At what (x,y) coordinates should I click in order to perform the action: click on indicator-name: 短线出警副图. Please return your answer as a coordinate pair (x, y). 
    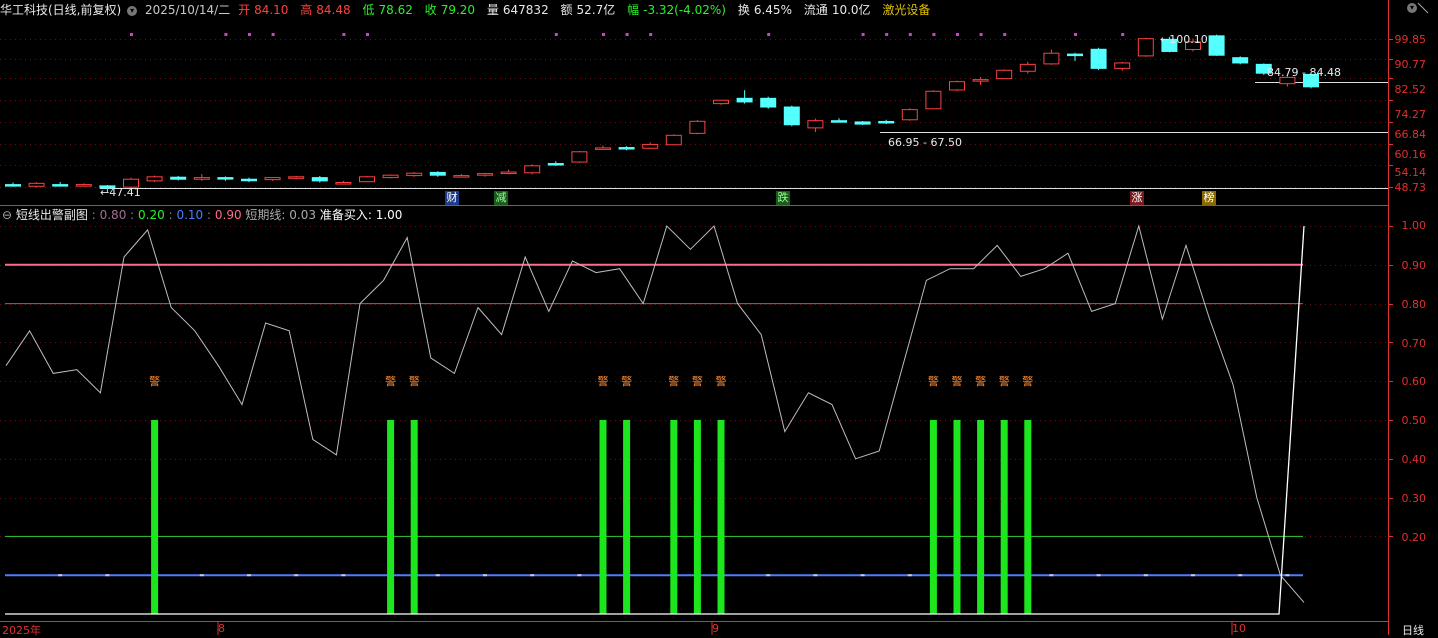
    Looking at the image, I should click on (52, 215).